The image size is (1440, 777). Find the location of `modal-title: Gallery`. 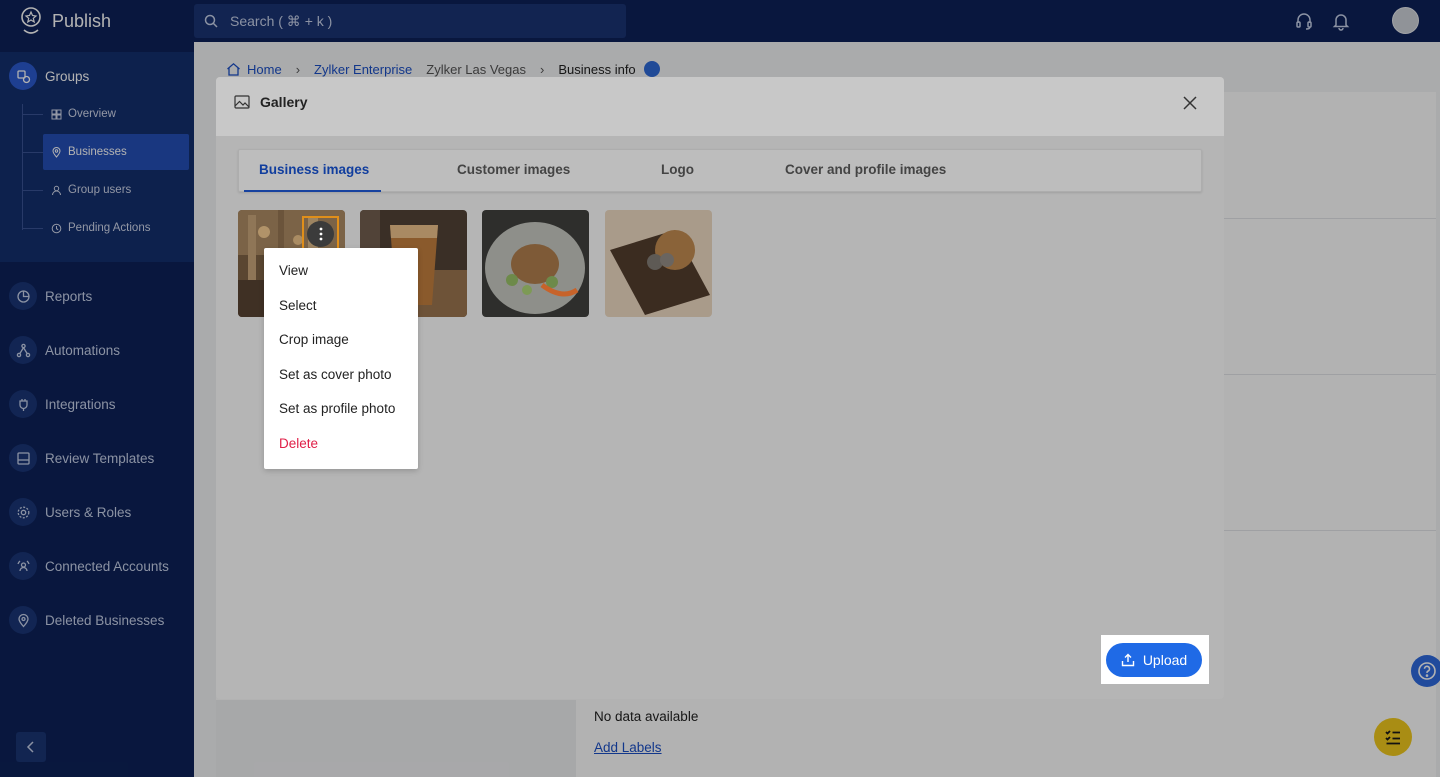

modal-title: Gallery is located at coordinates (270, 102).